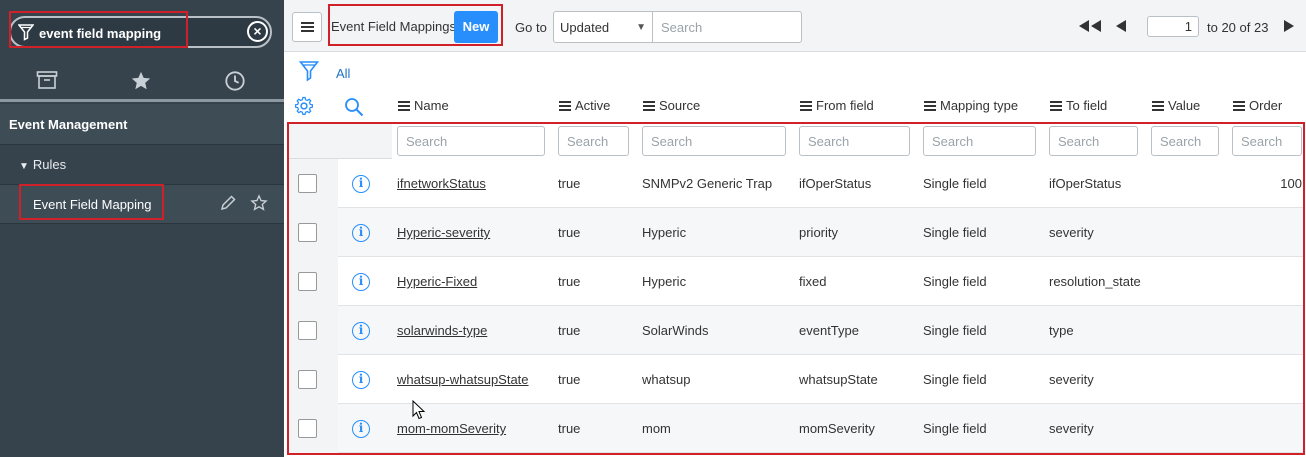  Describe the element at coordinates (714, 141) in the screenshot. I see `search-source-input` at that location.